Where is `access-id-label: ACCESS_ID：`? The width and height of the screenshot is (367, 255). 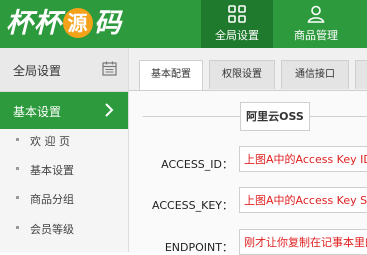 access-id-label: ACCESS_ID： is located at coordinates (197, 164).